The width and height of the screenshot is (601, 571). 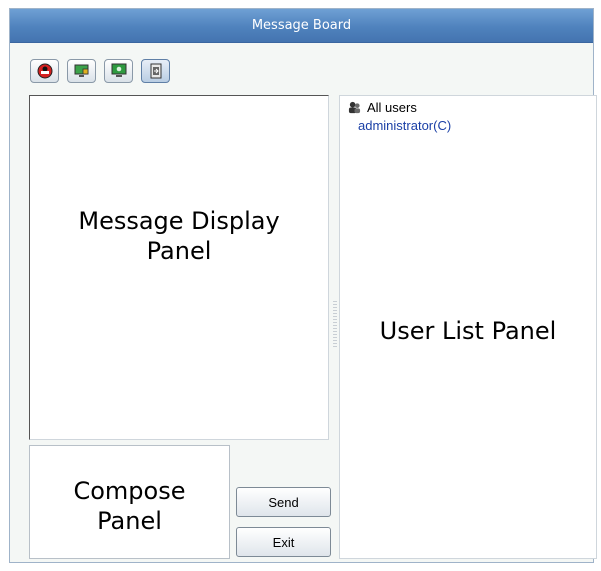 I want to click on exit-button-toolbar, so click(x=155, y=71).